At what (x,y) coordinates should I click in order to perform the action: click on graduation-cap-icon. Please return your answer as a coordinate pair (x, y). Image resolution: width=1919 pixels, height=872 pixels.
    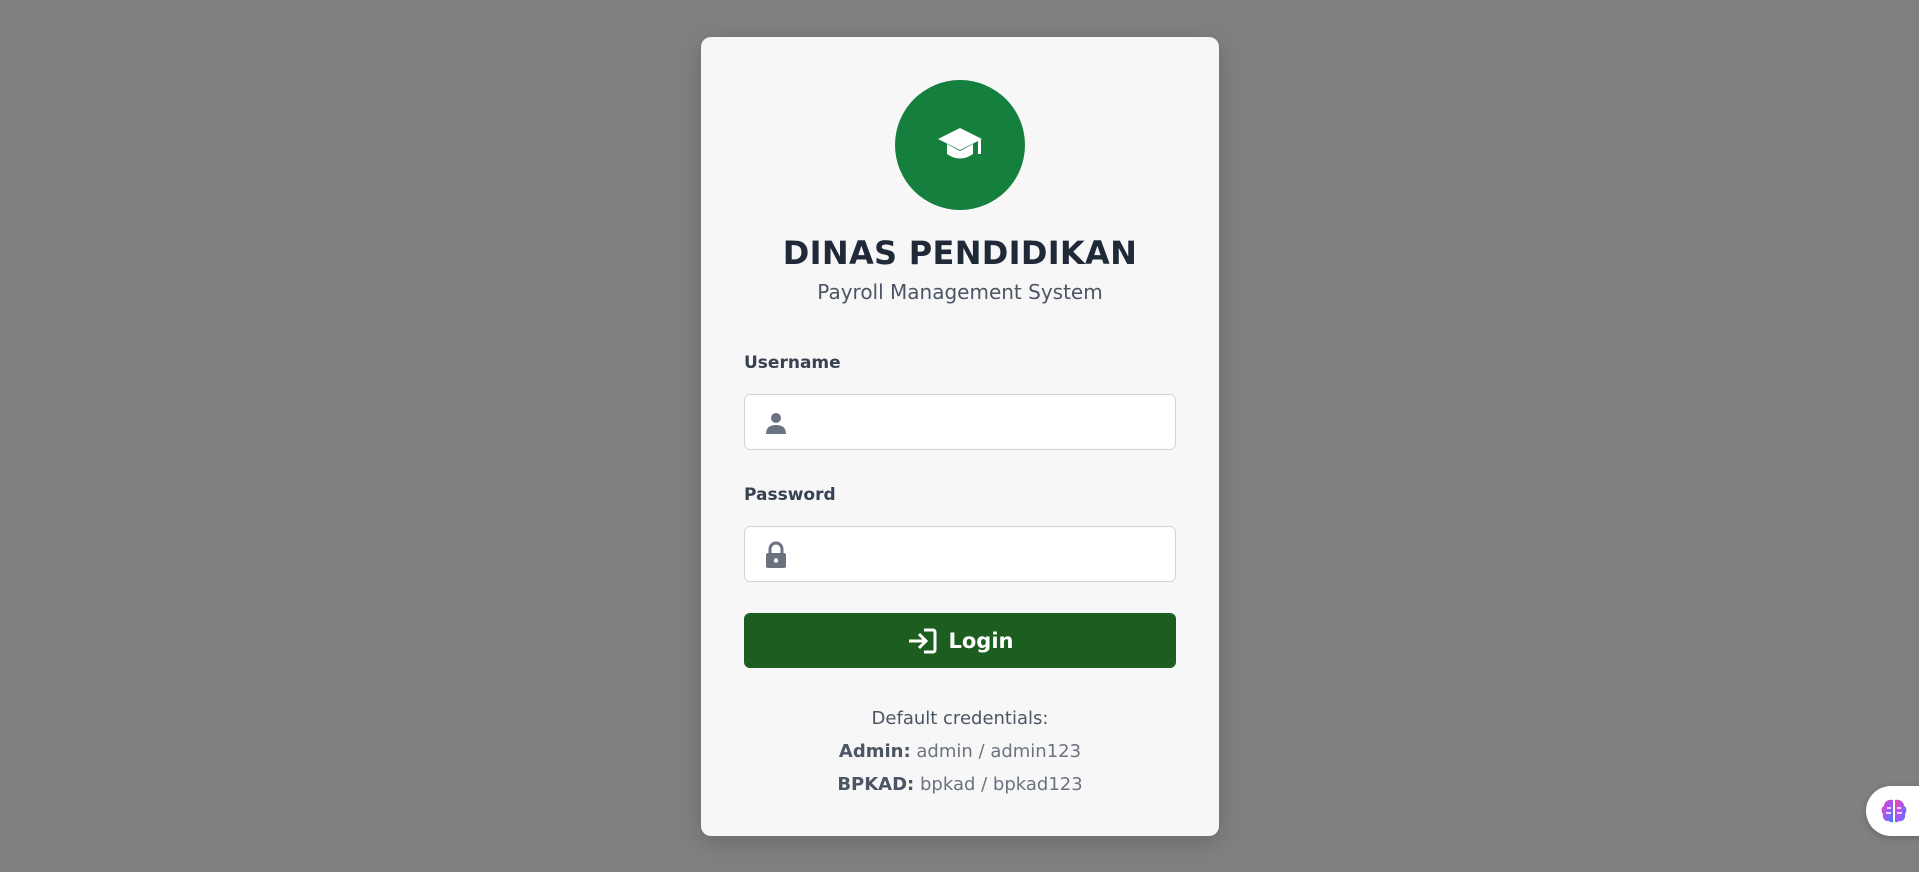
    Looking at the image, I should click on (960, 143).